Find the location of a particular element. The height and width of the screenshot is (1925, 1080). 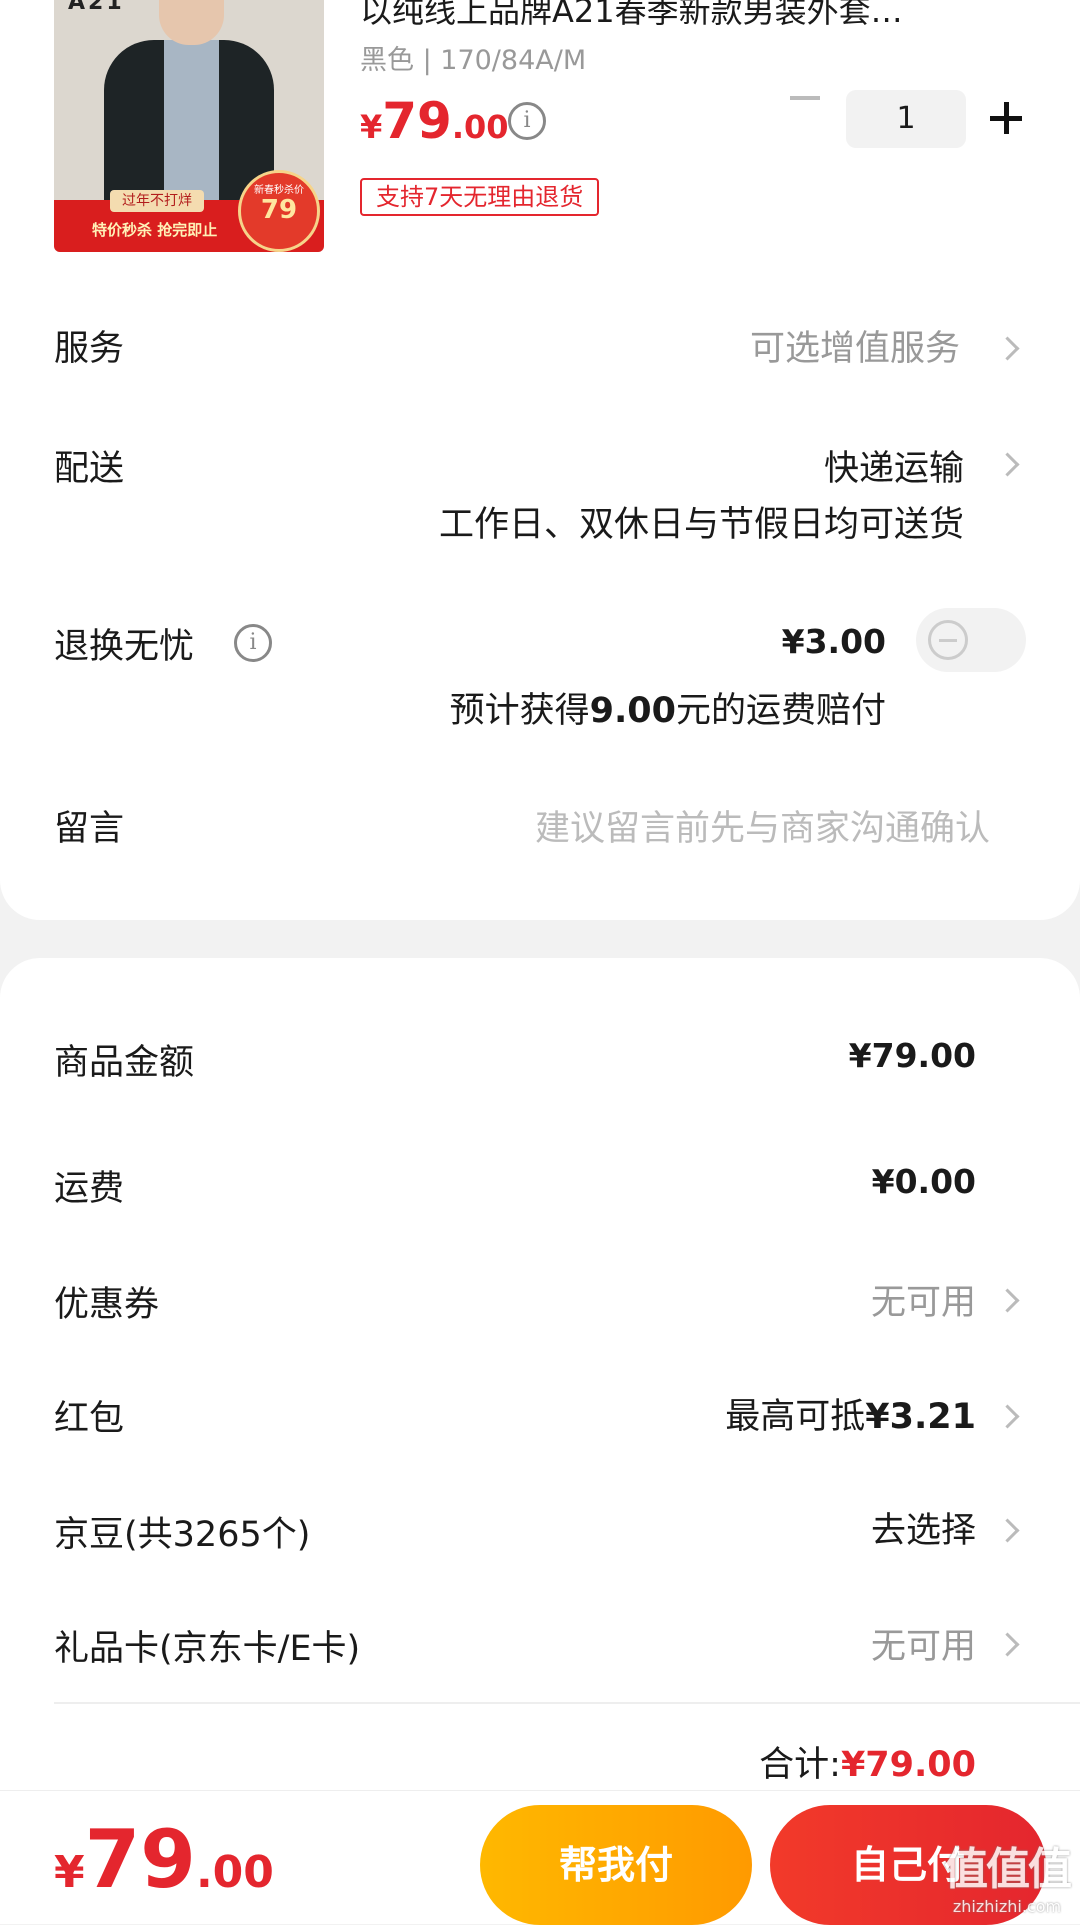

message-input: 建议留言前先与商家沟通确认 is located at coordinates (762, 825).